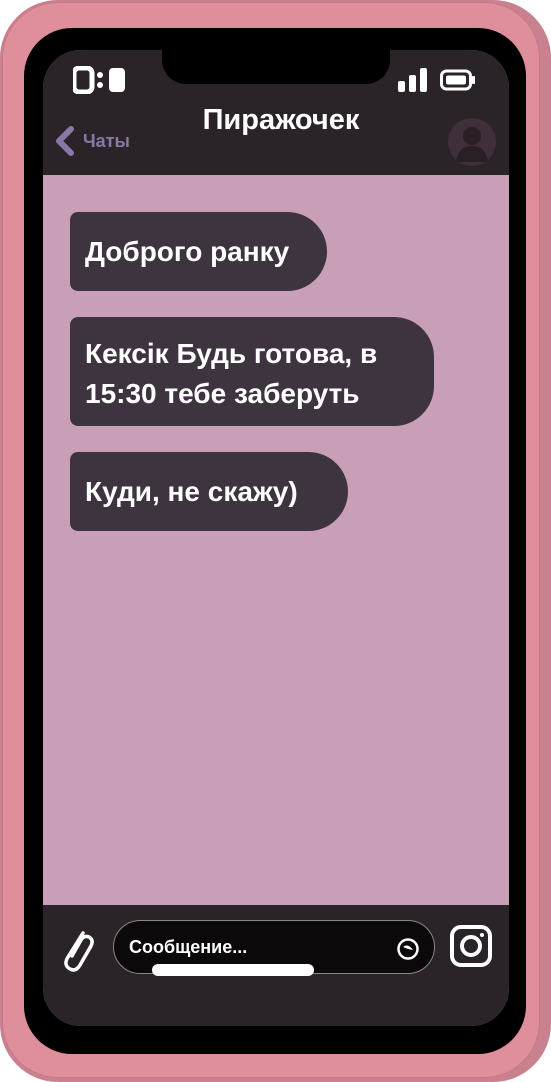 Image resolution: width=551 pixels, height=1082 pixels. I want to click on paperclip-icon, so click(78, 950).